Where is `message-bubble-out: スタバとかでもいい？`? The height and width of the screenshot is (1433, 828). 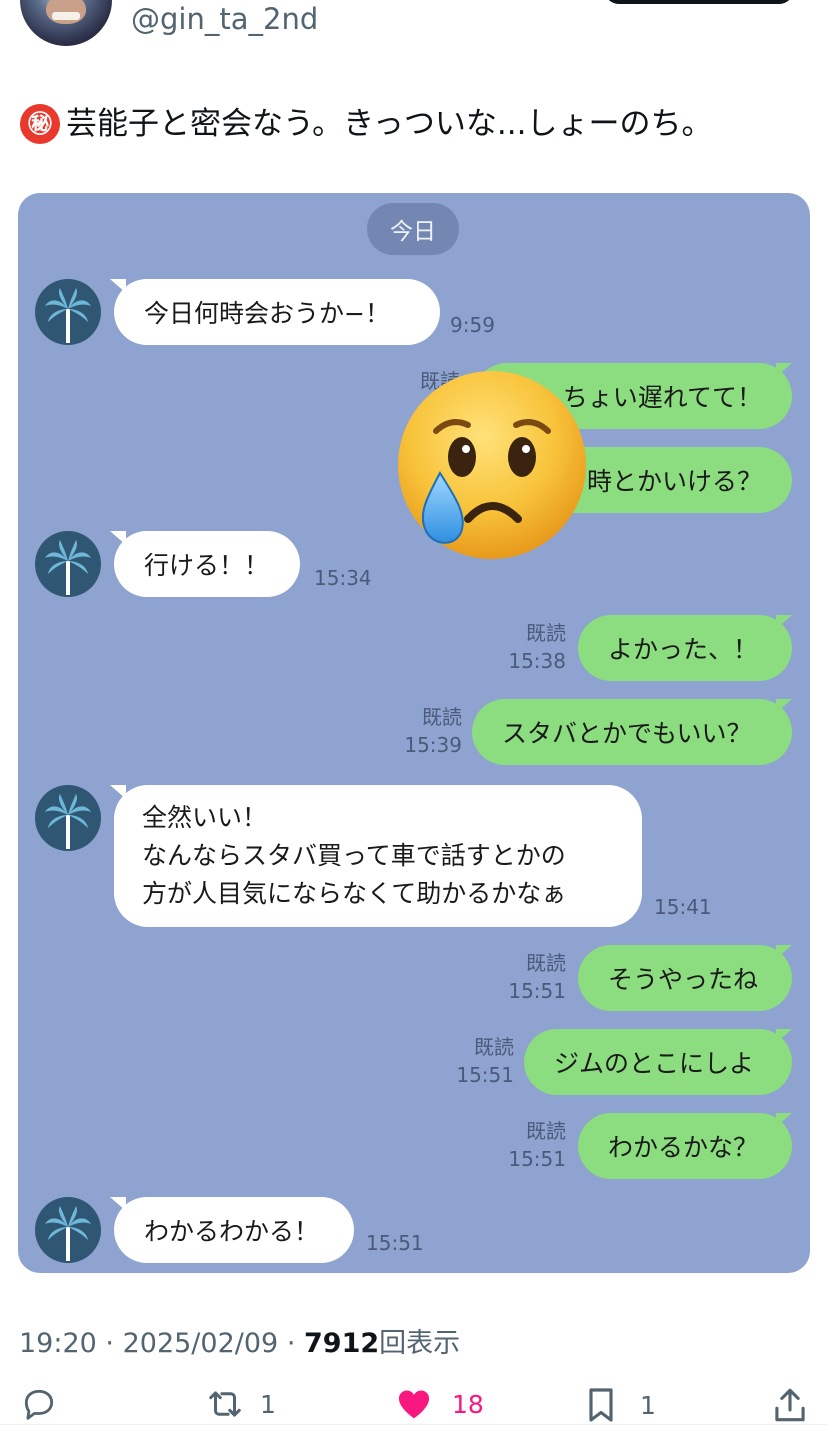 message-bubble-out: スタバとかでもいい？ is located at coordinates (632, 732).